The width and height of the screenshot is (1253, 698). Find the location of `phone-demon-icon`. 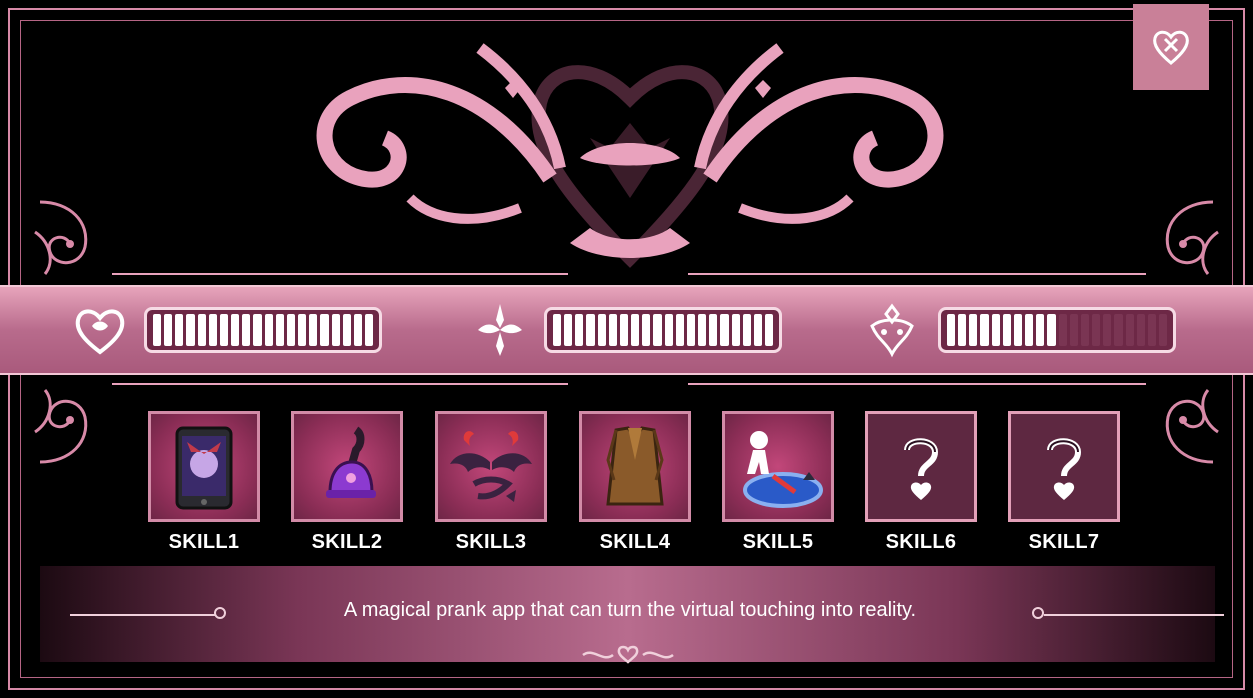

phone-demon-icon is located at coordinates (204, 468).